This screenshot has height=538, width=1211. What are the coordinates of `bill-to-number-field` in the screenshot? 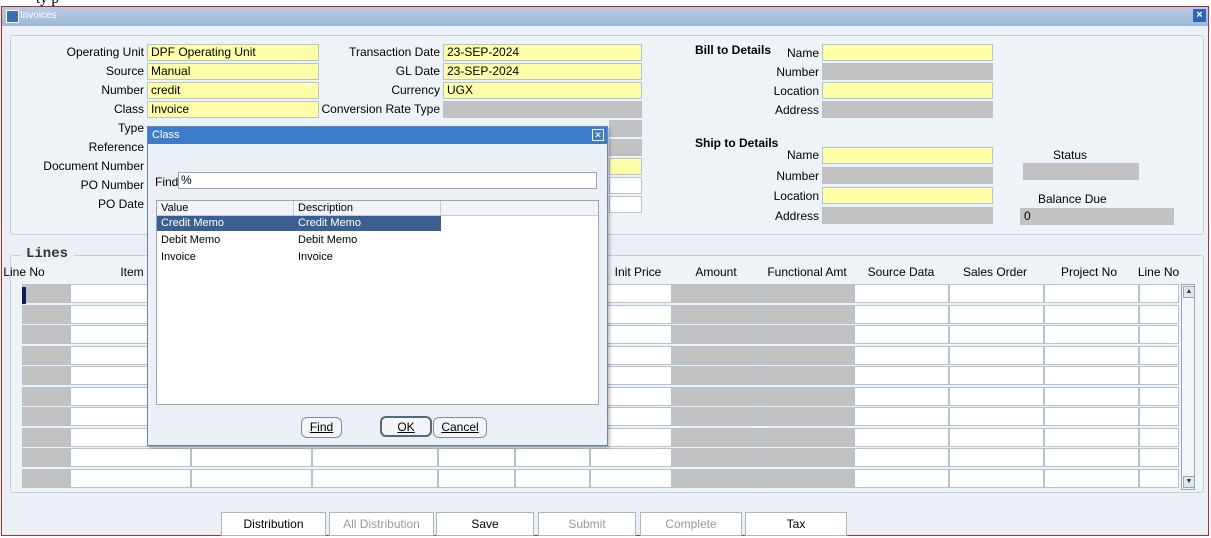 It's located at (907, 71).